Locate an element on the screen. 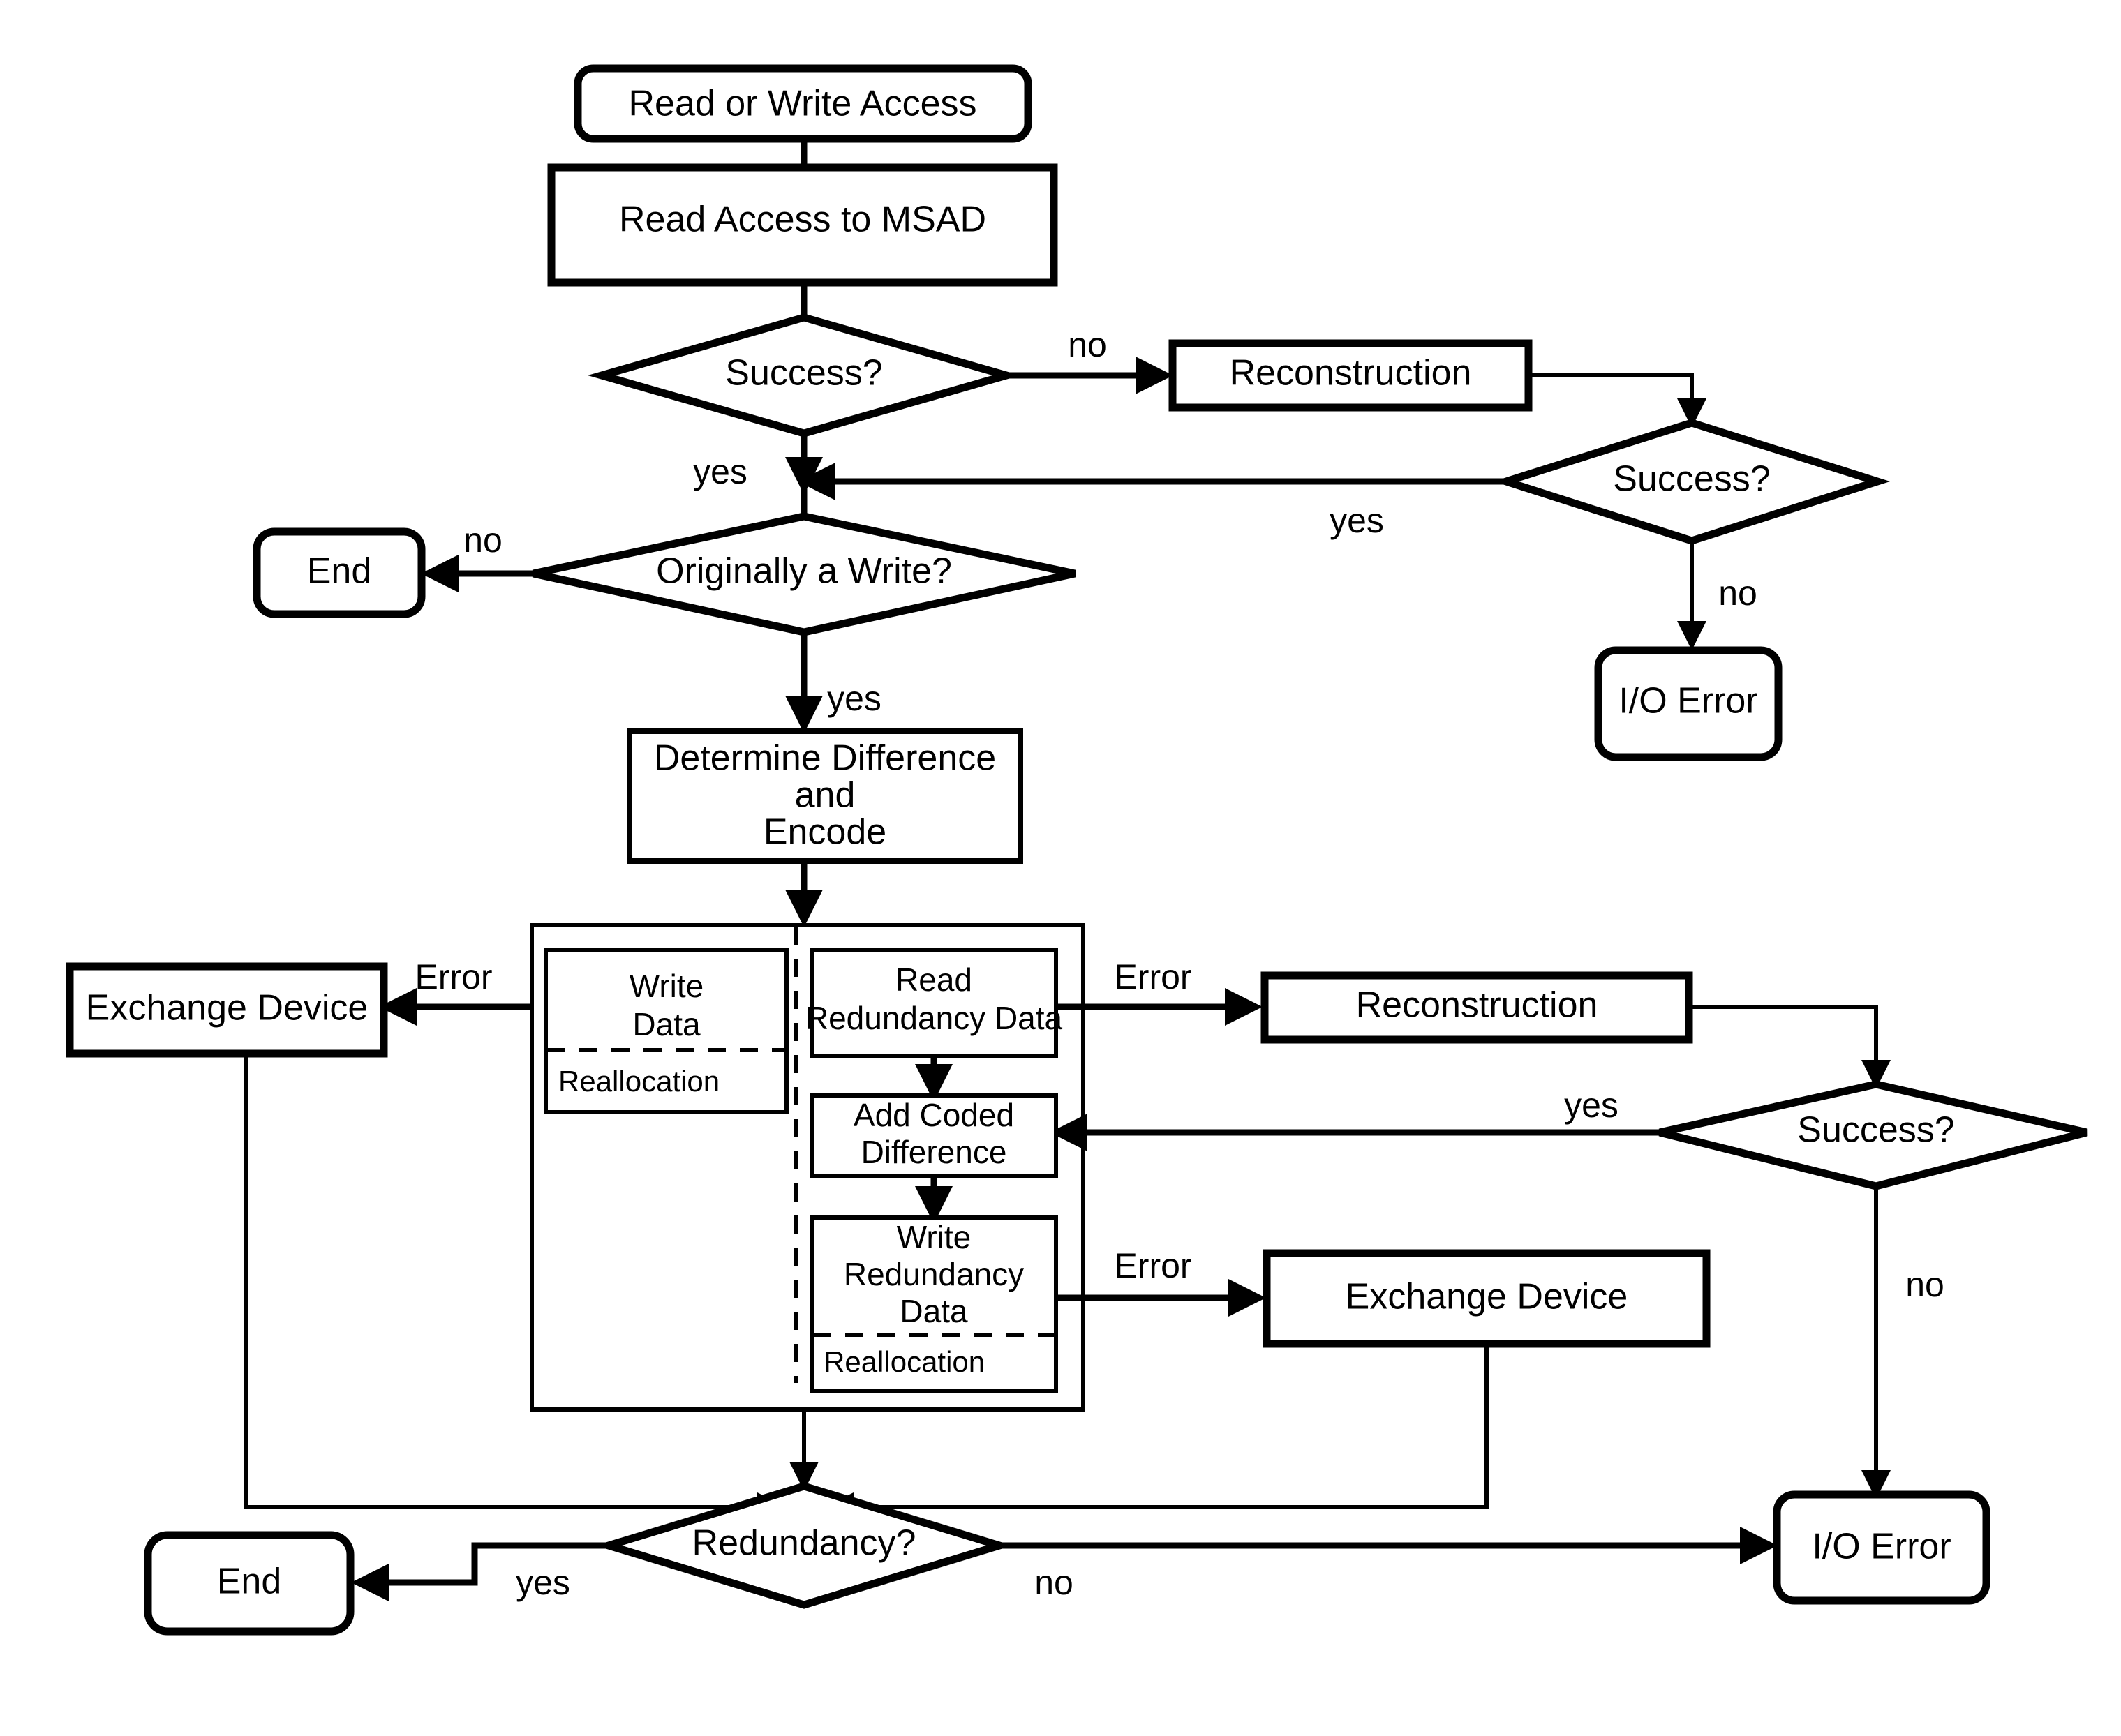 The image size is (2121, 1736). node-add-coded-line2: Difference is located at coordinates (934, 1152).